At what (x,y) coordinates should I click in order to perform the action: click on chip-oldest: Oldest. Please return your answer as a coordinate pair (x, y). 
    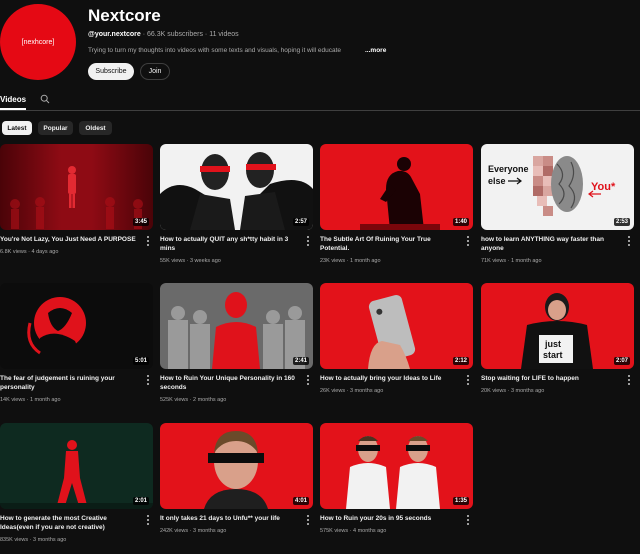
    Looking at the image, I should click on (95, 128).